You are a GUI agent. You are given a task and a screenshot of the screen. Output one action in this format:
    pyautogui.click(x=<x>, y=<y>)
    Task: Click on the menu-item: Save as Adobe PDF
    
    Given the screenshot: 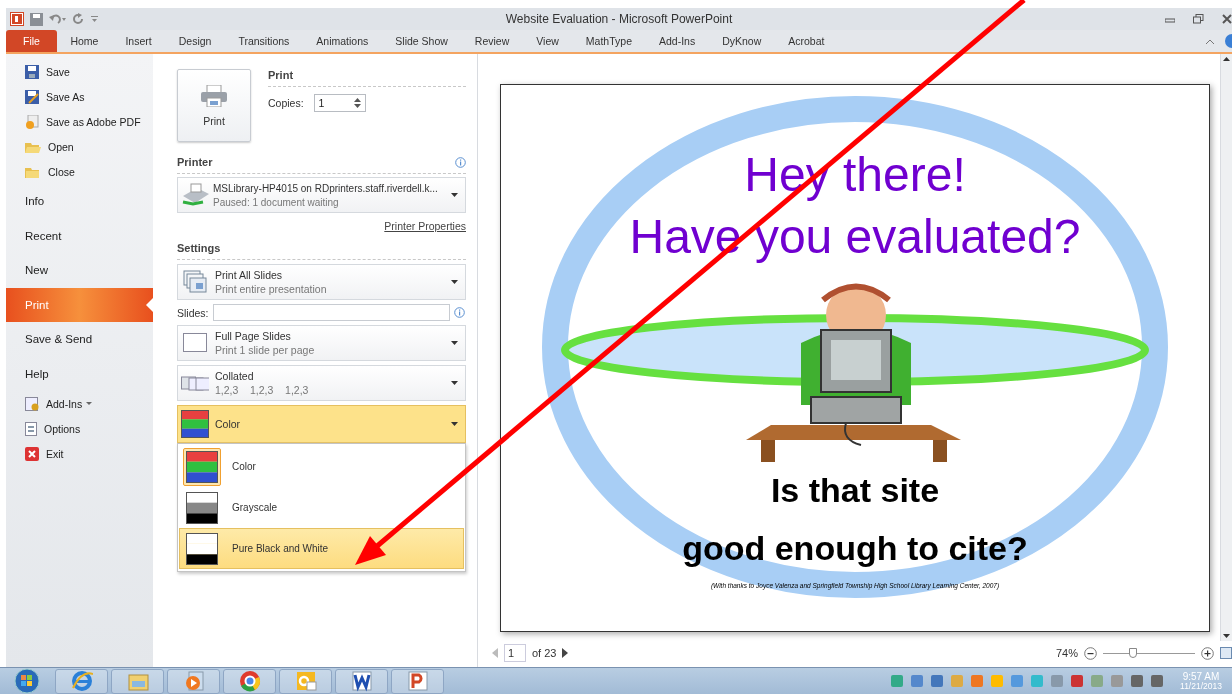 What is the action you would take?
    pyautogui.click(x=93, y=121)
    